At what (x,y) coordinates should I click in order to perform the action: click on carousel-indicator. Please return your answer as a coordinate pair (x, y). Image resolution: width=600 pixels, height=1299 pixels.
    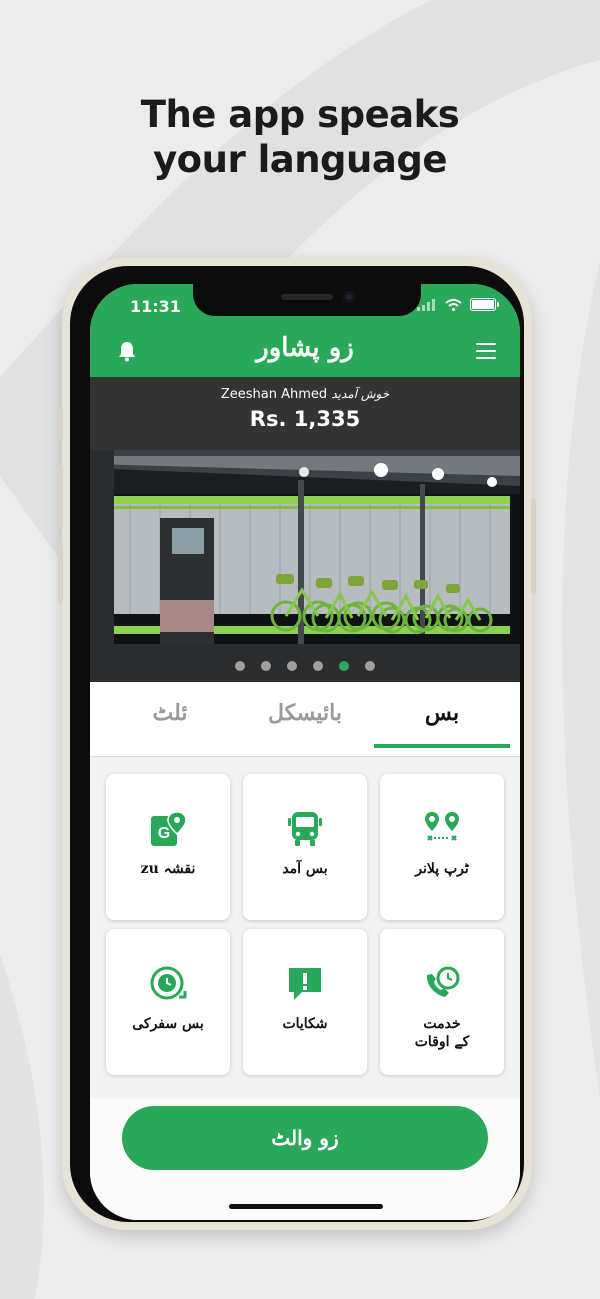
    Looking at the image, I should click on (305, 666).